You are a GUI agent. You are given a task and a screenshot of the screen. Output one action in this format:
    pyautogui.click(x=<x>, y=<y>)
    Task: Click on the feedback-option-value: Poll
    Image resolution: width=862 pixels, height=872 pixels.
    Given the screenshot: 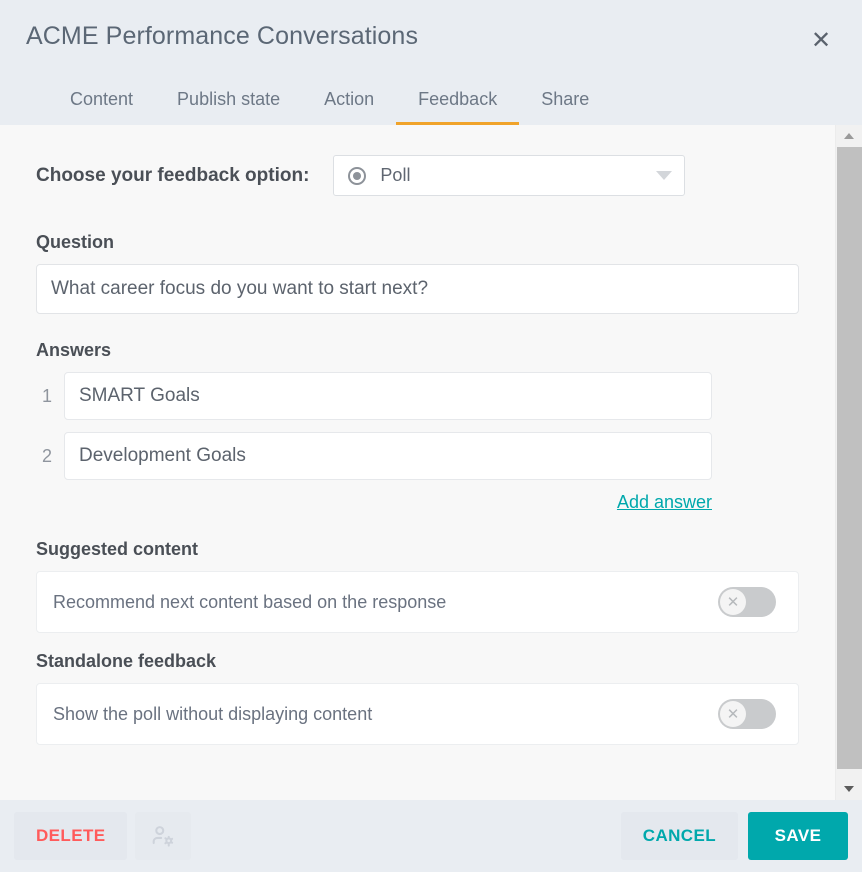 What is the action you would take?
    pyautogui.click(x=395, y=175)
    